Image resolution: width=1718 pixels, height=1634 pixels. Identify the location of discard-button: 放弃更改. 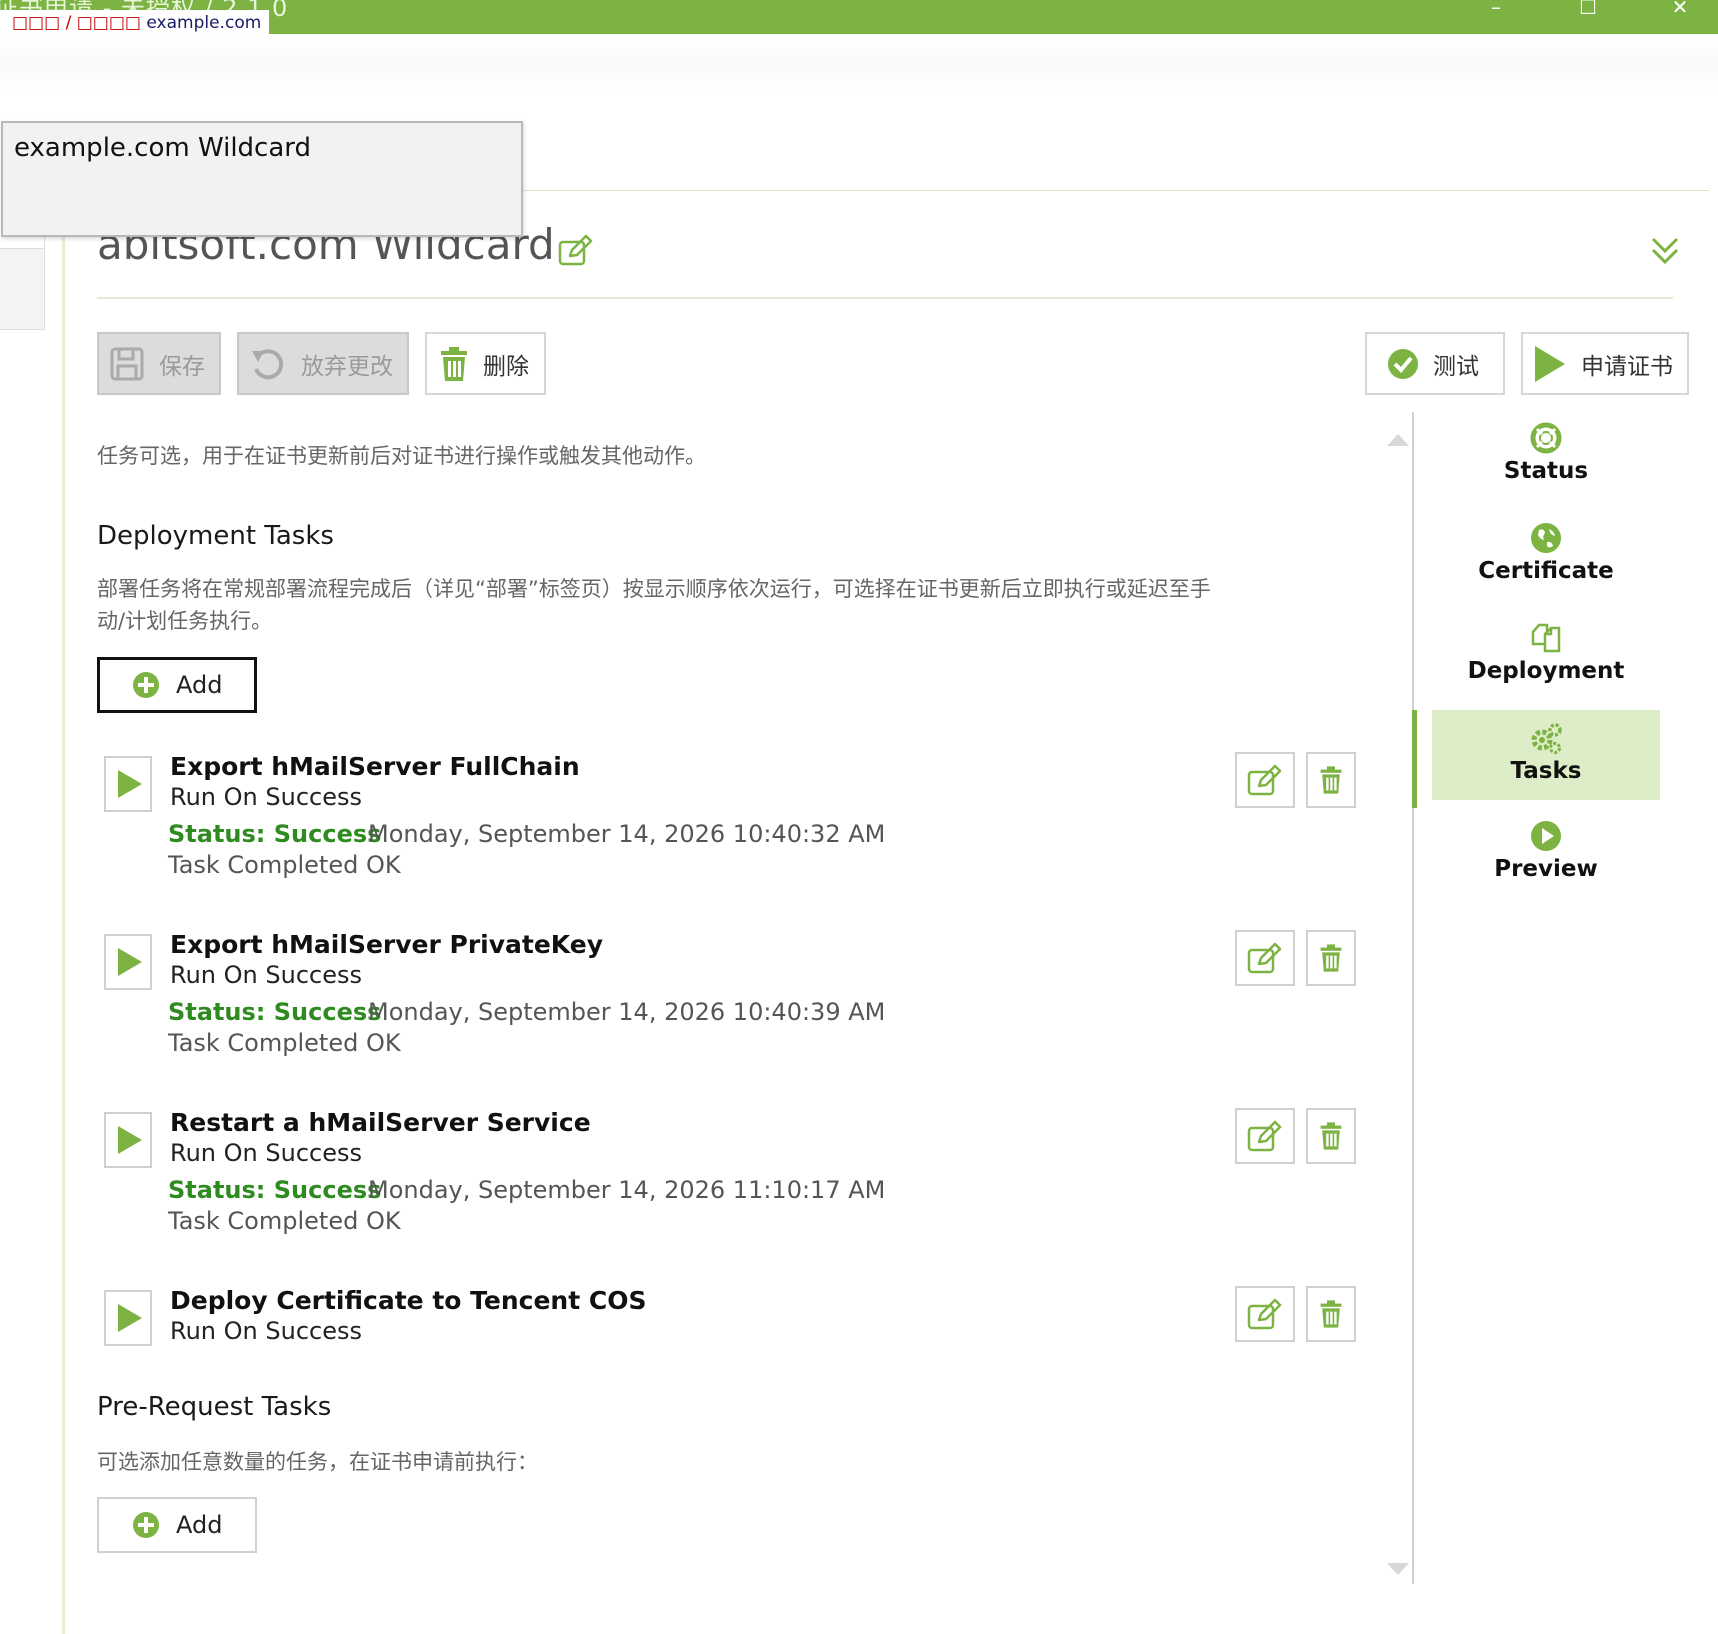
(323, 363).